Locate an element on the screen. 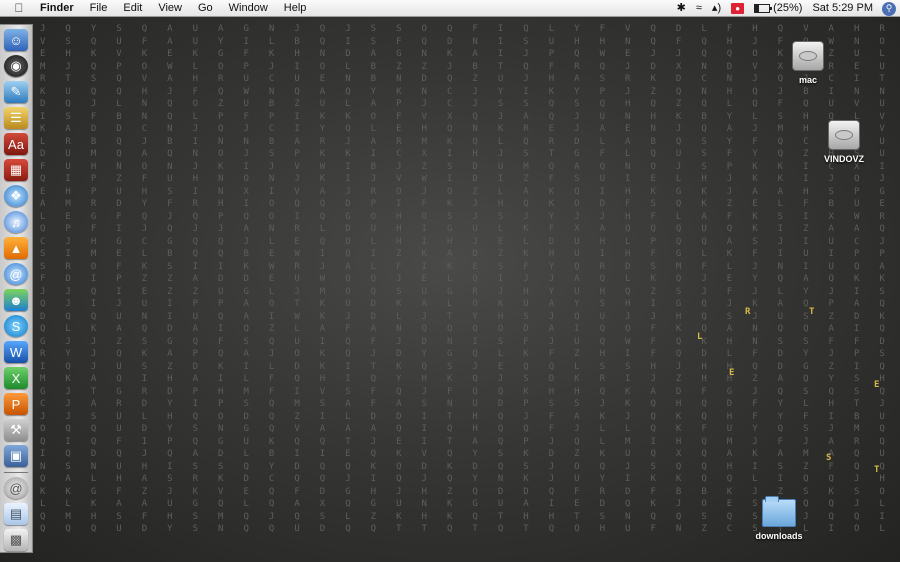 The image size is (900, 562). word-icon: W is located at coordinates (16, 352).